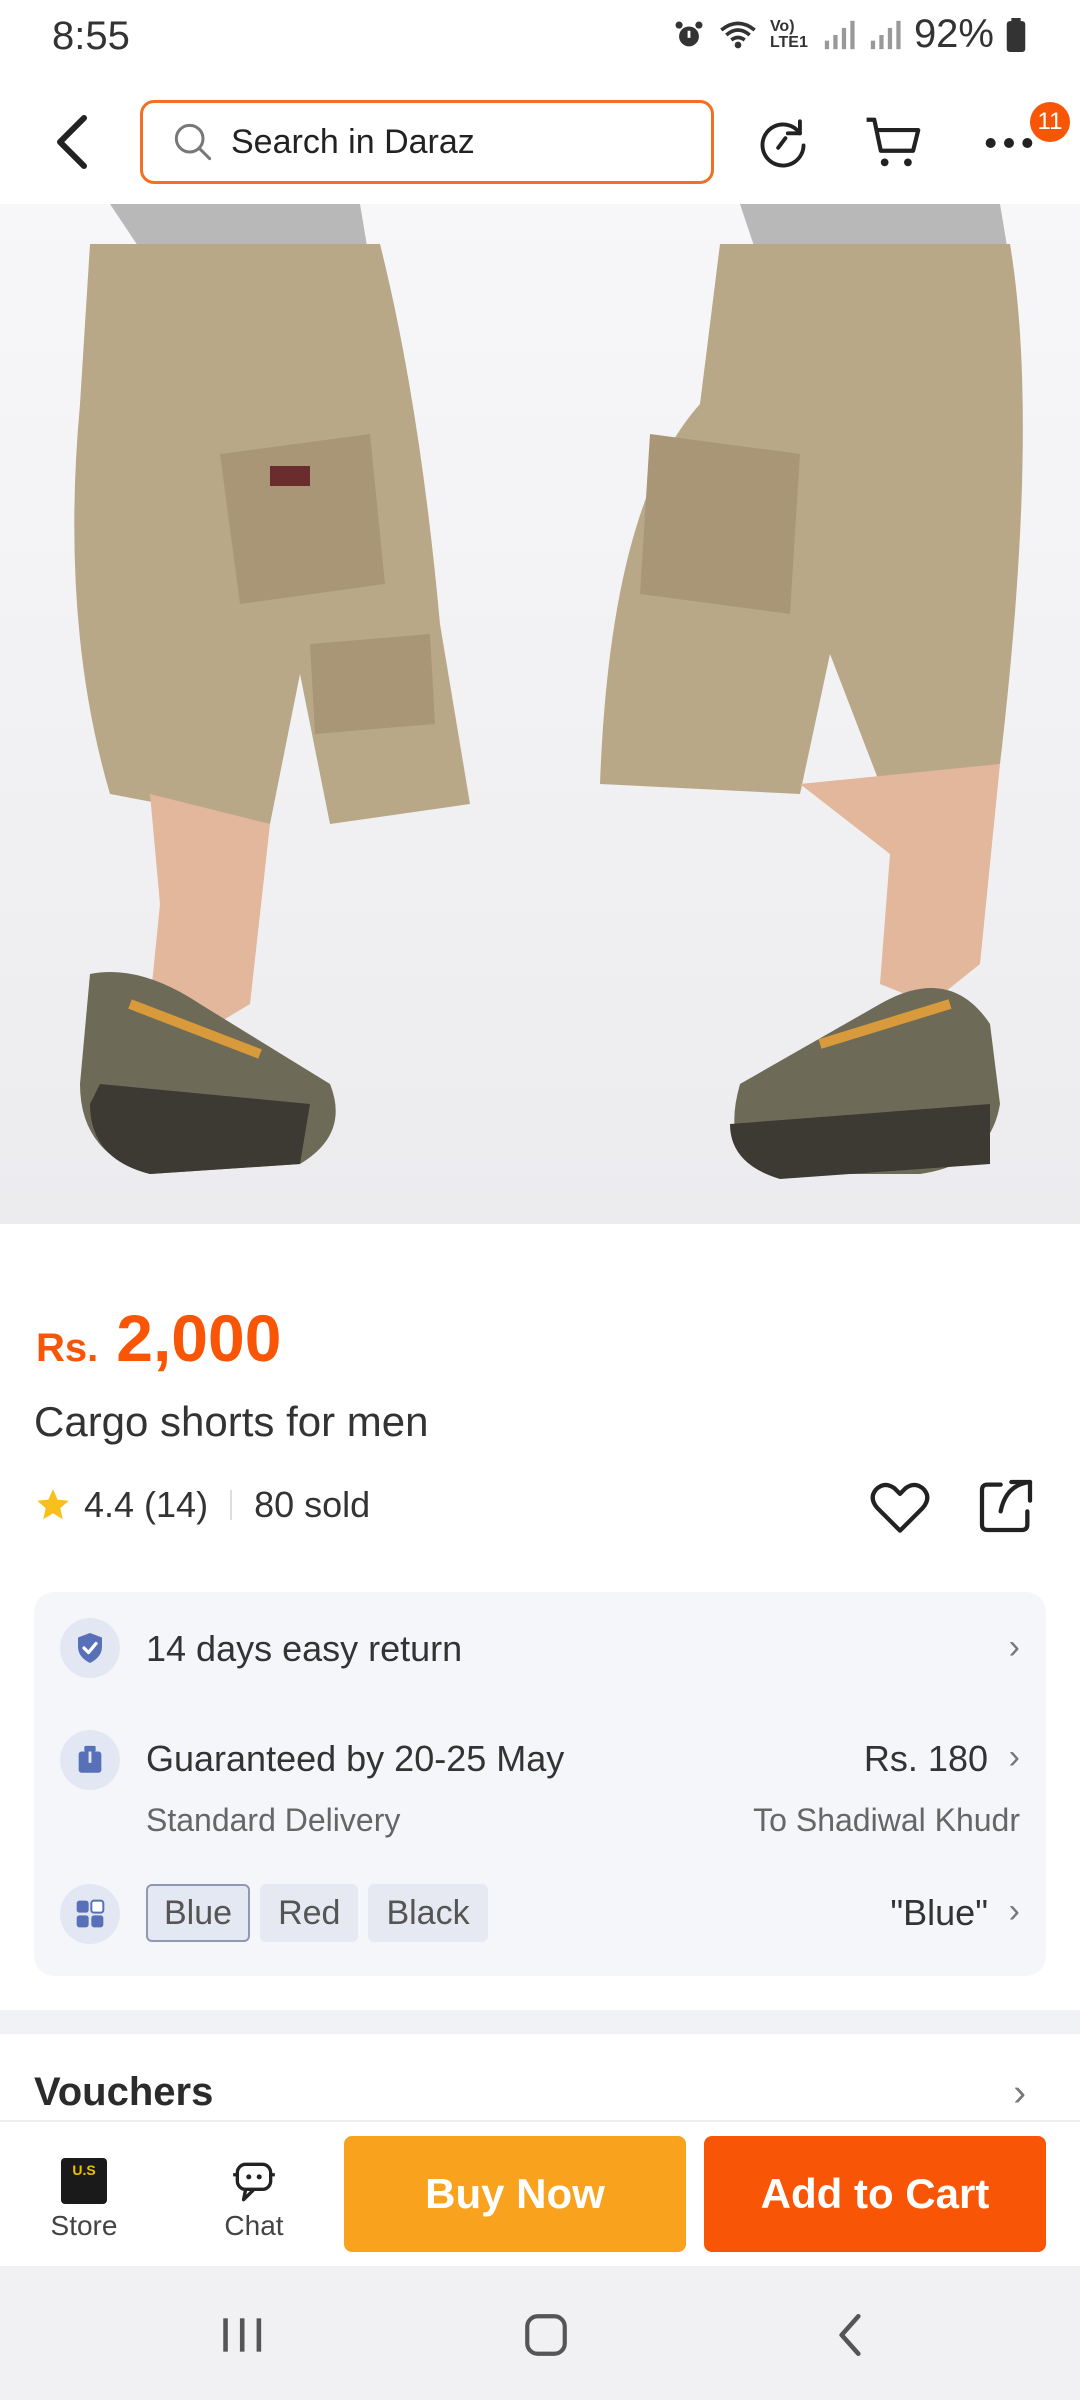 The height and width of the screenshot is (2400, 1080). What do you see at coordinates (353, 141) in the screenshot?
I see `search-placeholder: Search in Daraz` at bounding box center [353, 141].